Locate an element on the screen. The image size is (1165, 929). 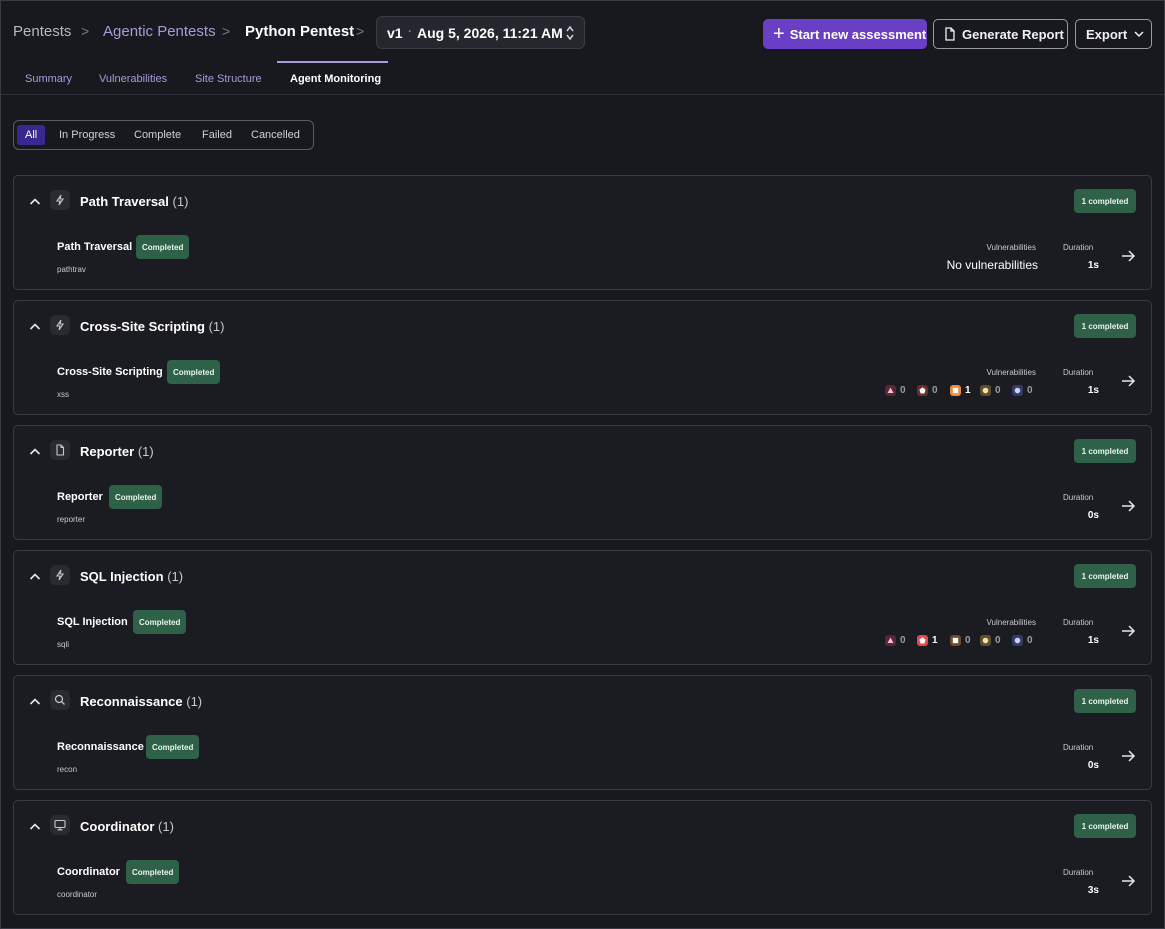
group-title: SQL Injection (1) is located at coordinates (131, 576).